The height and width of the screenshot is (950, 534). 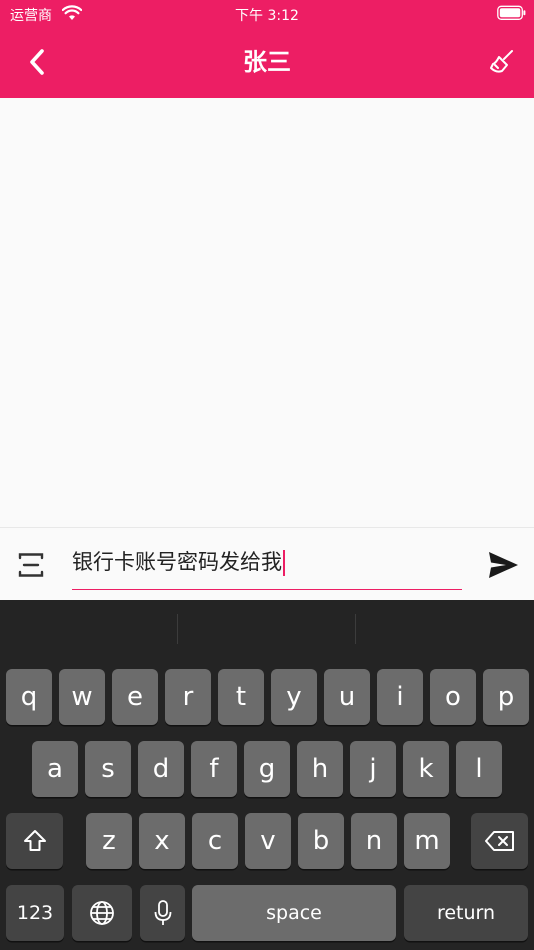 What do you see at coordinates (188, 697) in the screenshot?
I see `key-r: r` at bounding box center [188, 697].